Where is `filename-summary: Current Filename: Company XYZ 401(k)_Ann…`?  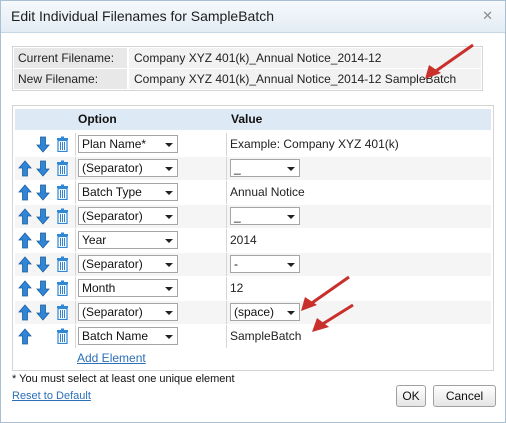
filename-summary: Current Filename: Company XYZ 401(k)_Ann… is located at coordinates (247, 68).